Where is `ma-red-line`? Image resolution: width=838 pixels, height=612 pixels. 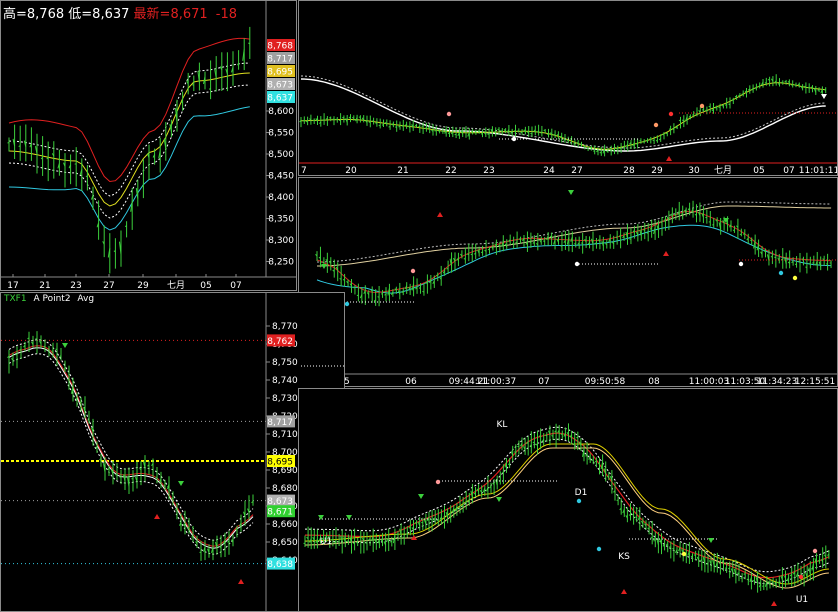
ma-red-line is located at coordinates (131, 446).